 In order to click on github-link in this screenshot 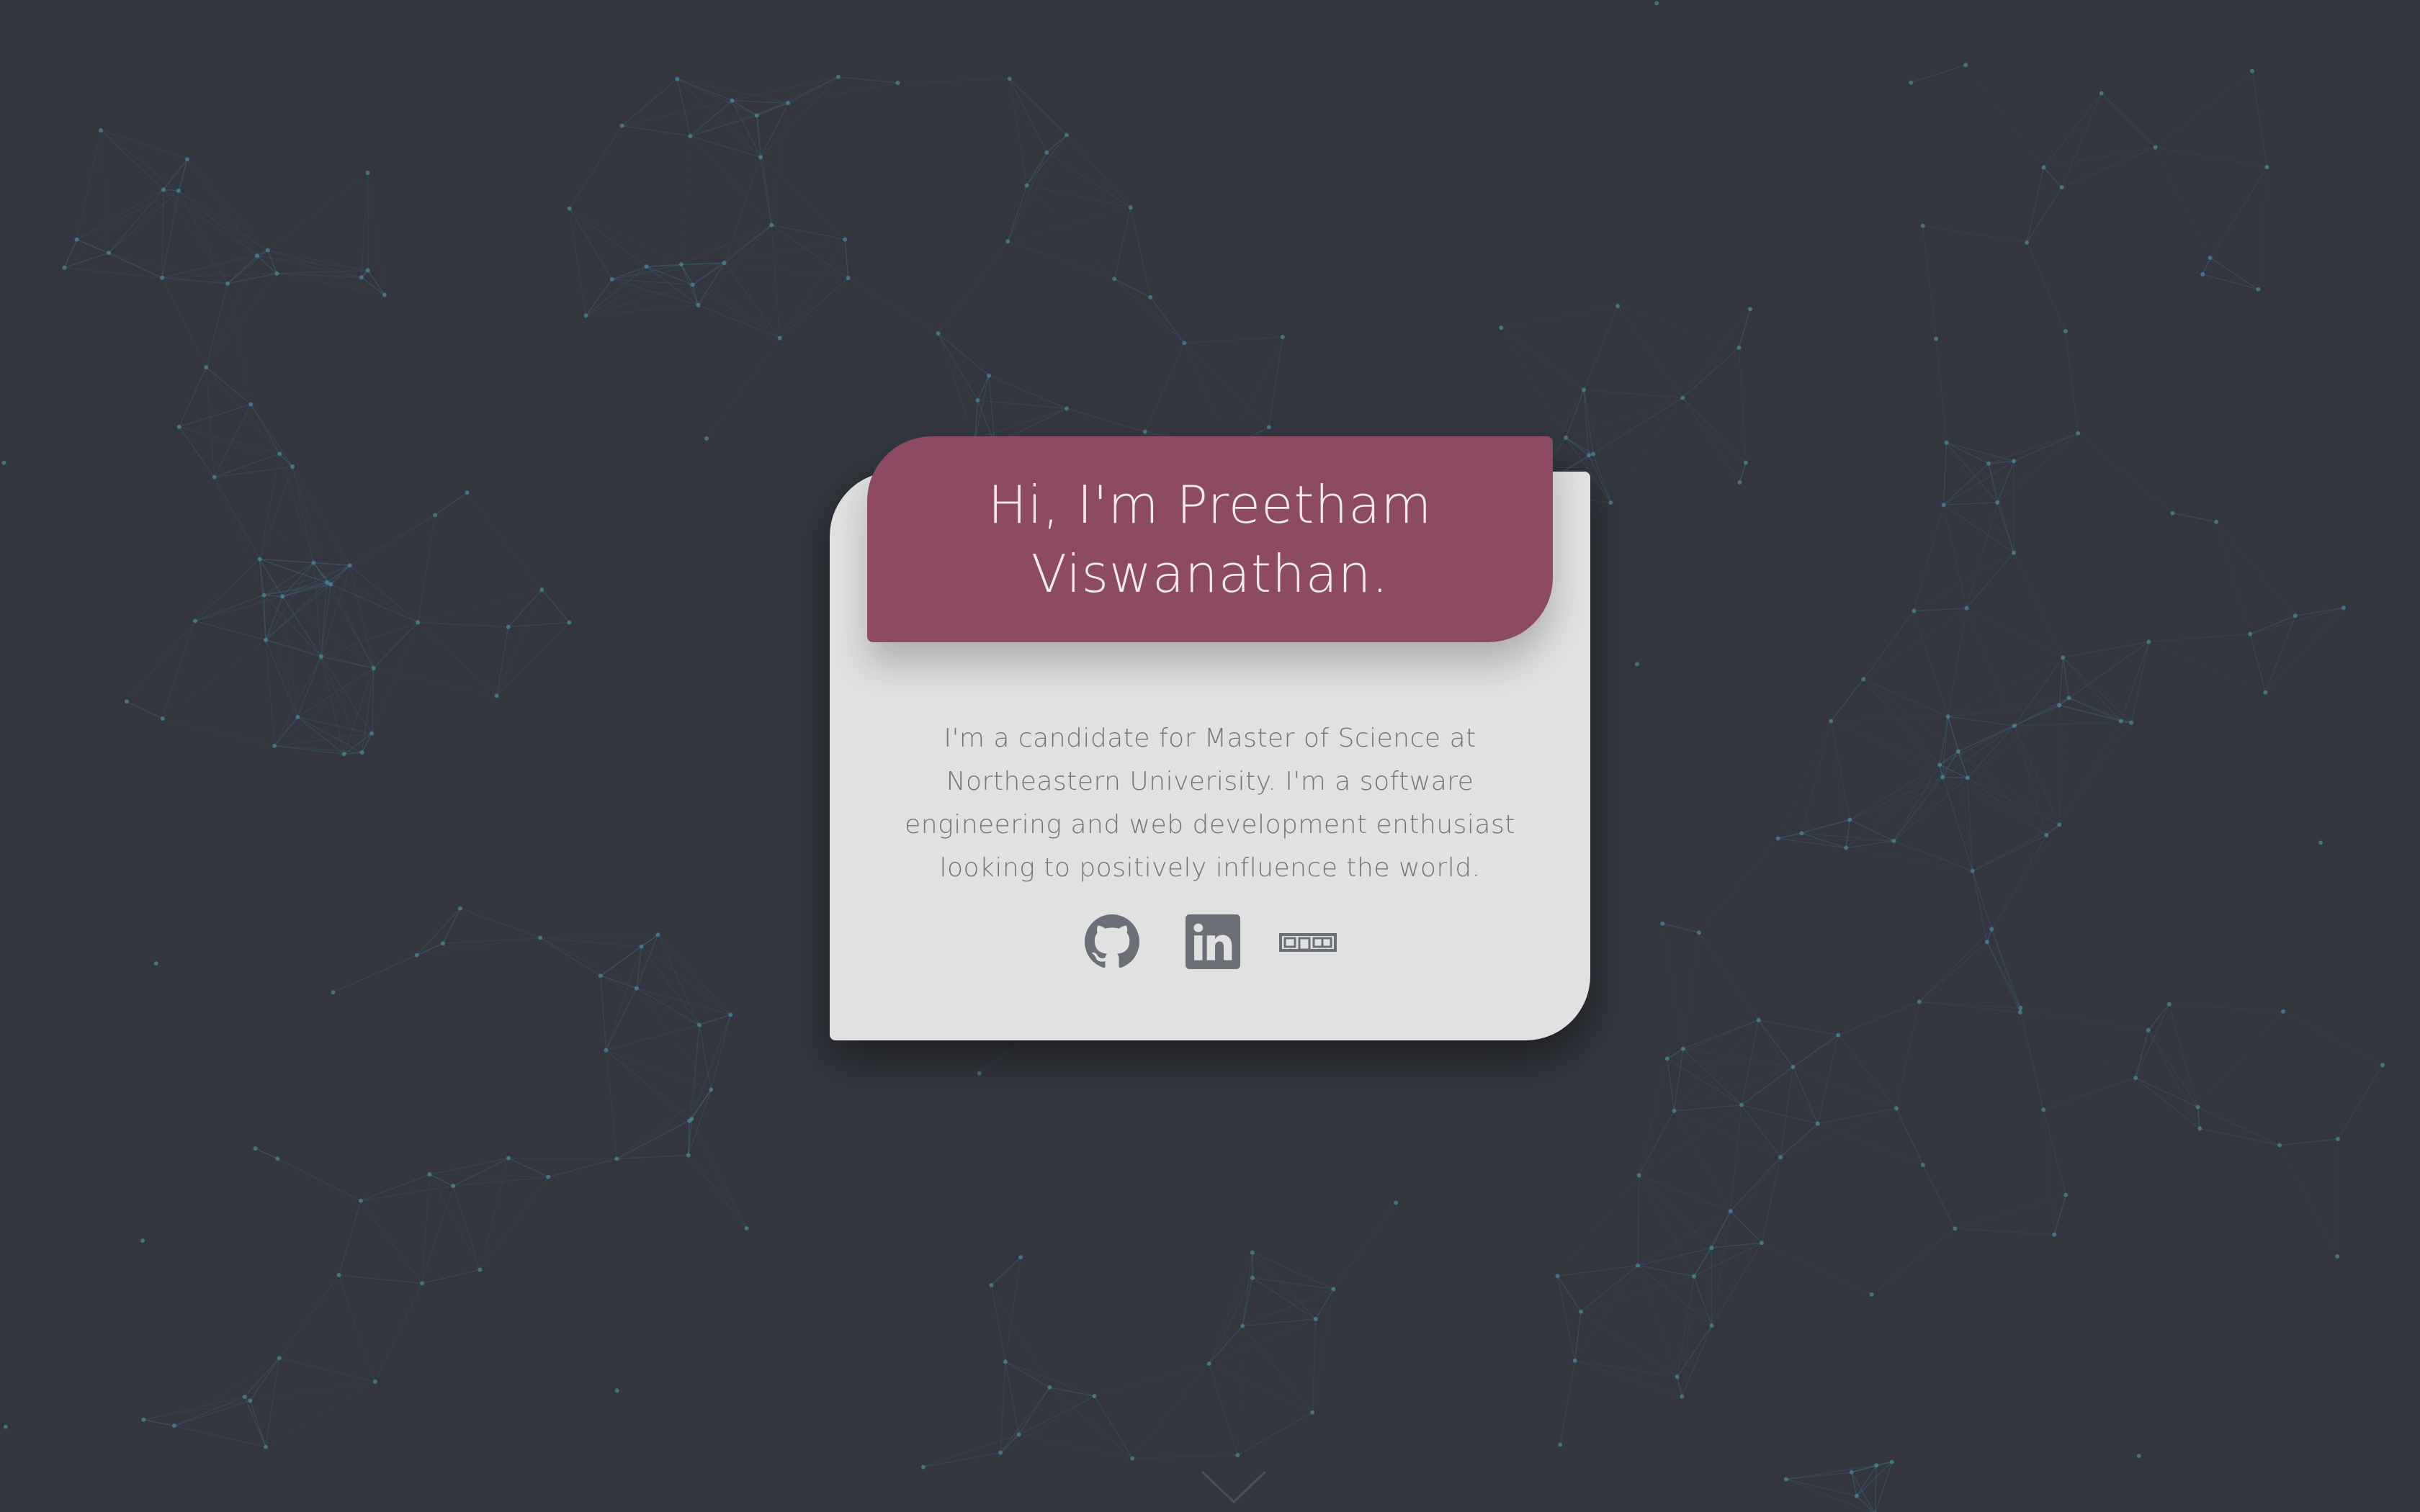, I will do `click(1112, 941)`.